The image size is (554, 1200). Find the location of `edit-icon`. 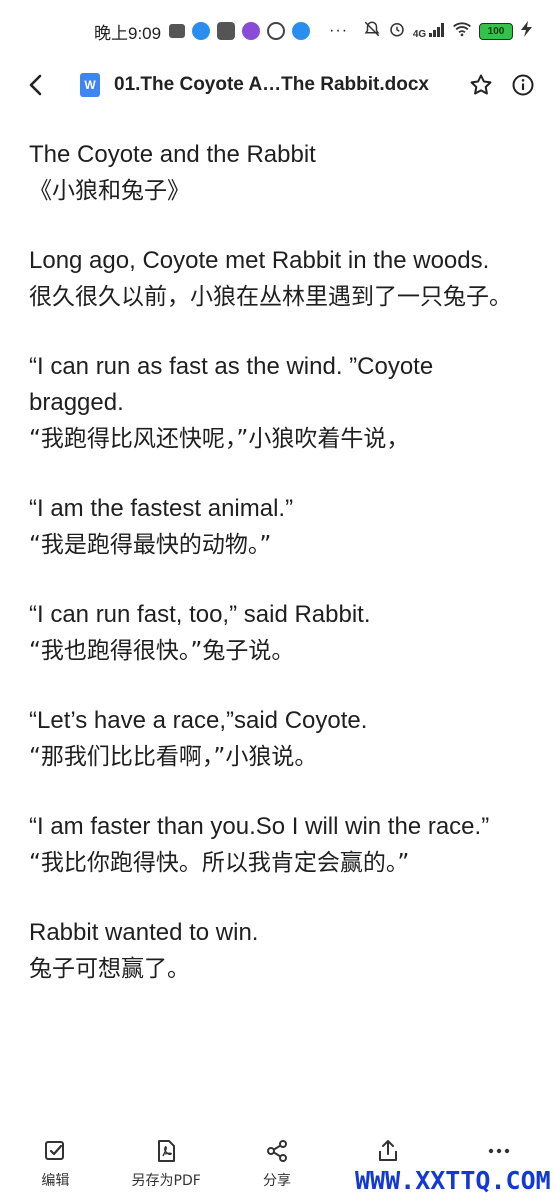

edit-icon is located at coordinates (55, 1150).